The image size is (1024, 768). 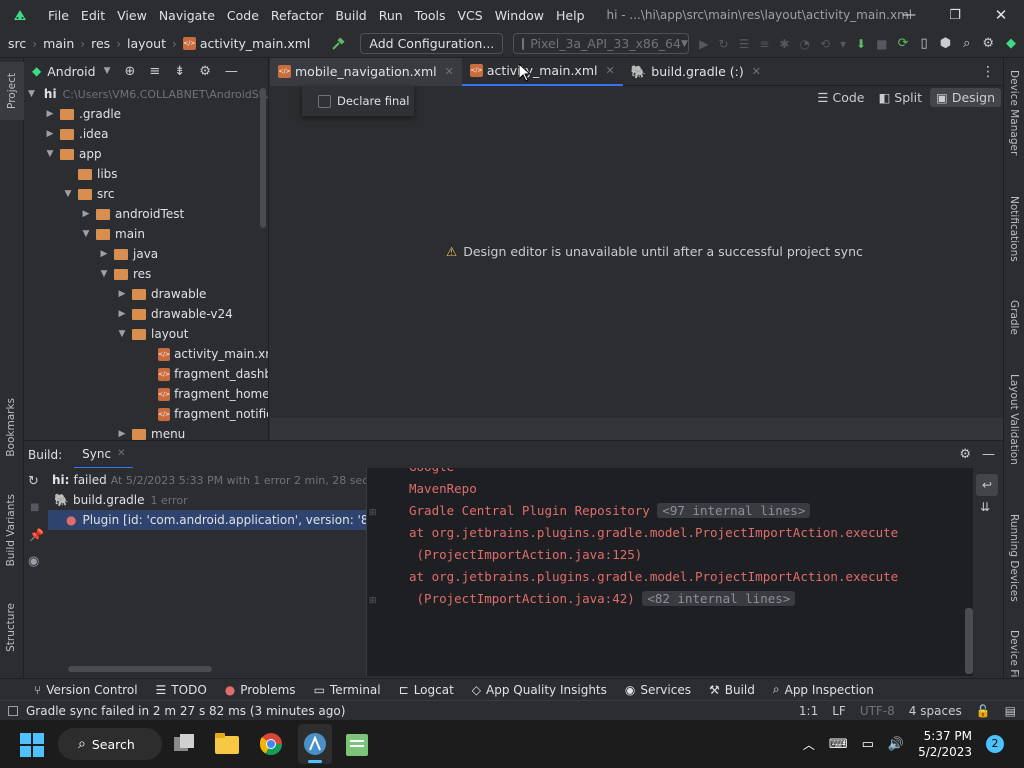 What do you see at coordinates (146, 114) in the screenshot?
I see `tree-item-gradle: ▶ .gradle` at bounding box center [146, 114].